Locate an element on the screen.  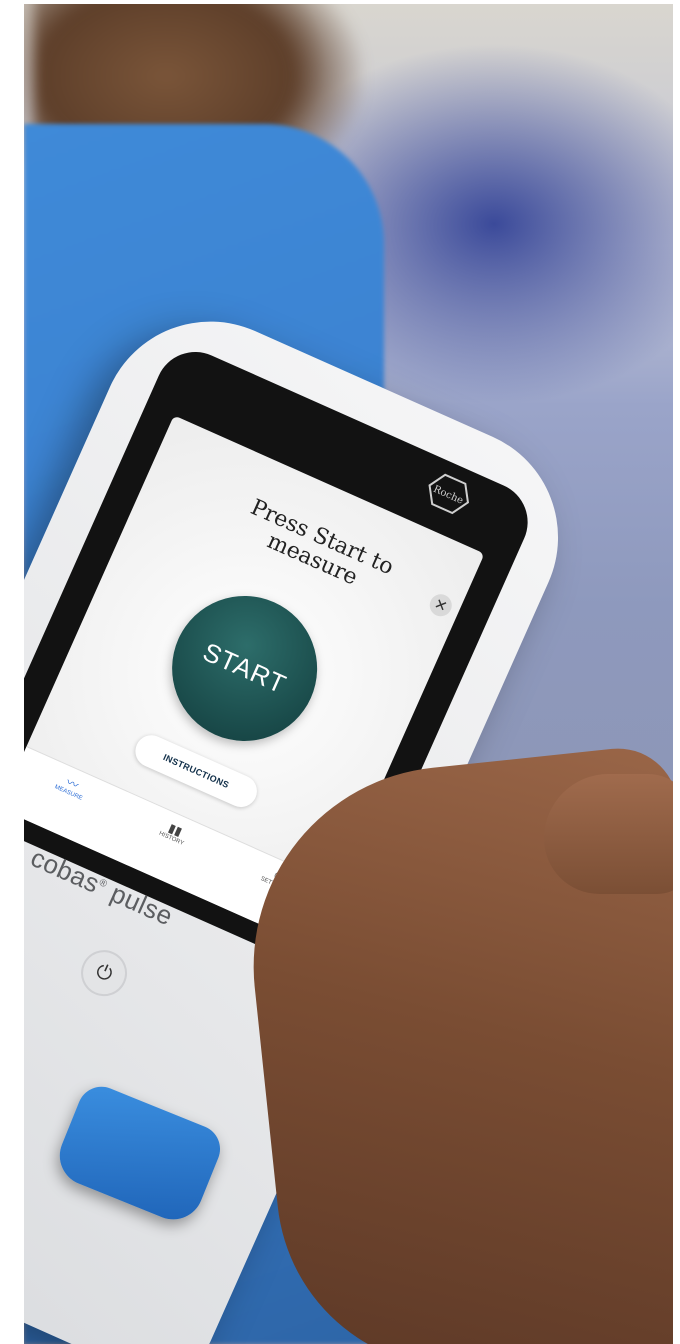
roche-hexagon-icon: Roche is located at coordinates (449, 494).